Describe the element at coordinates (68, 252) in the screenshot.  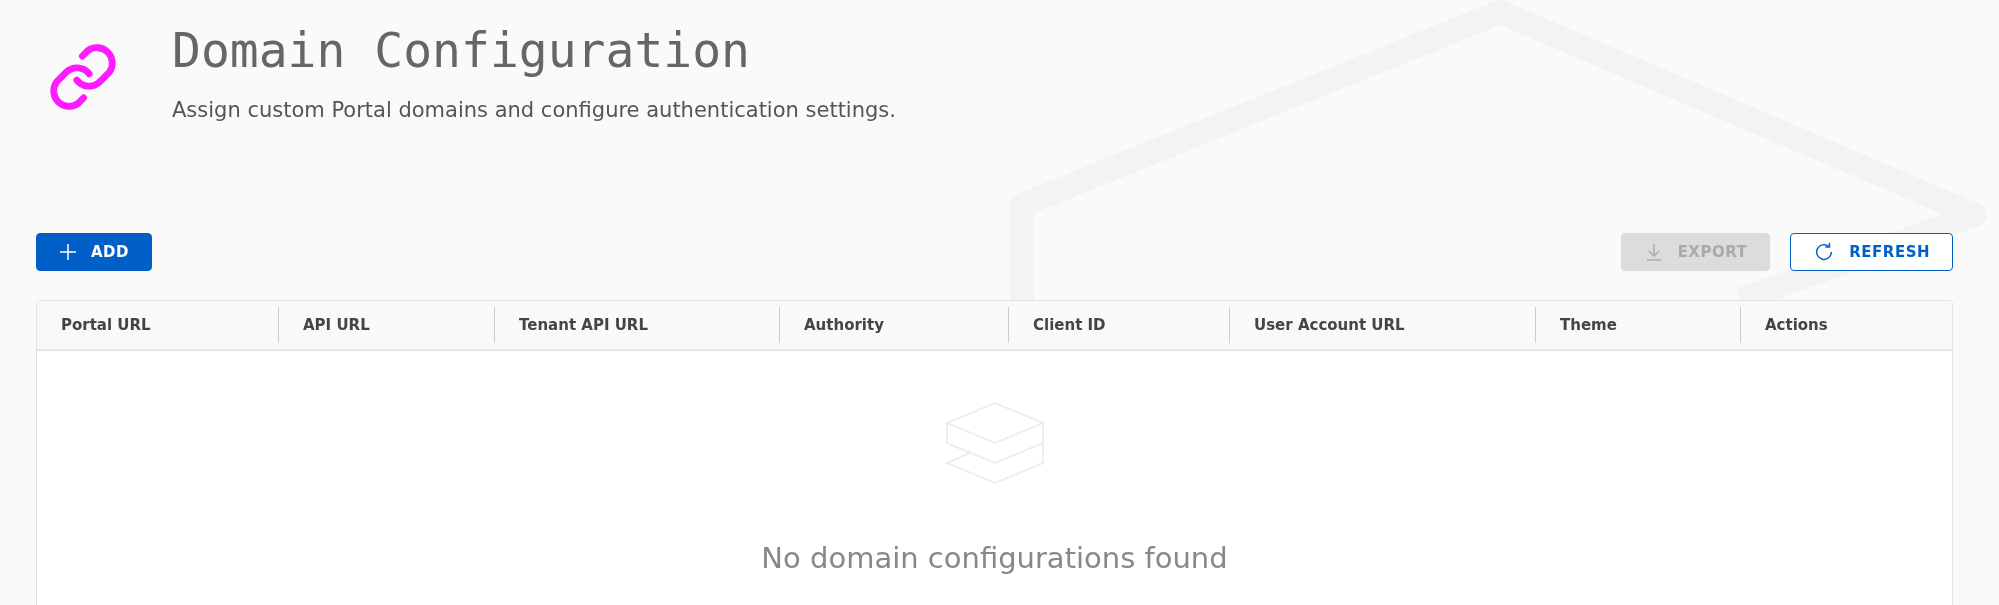
I see `plus-icon` at that location.